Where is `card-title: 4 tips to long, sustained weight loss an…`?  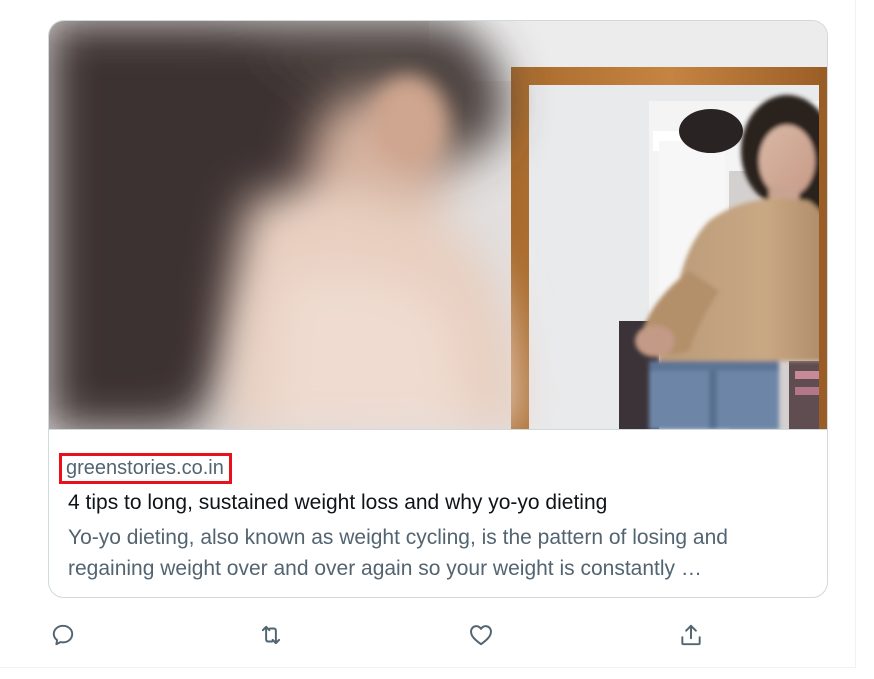
card-title: 4 tips to long, sustained weight loss an… is located at coordinates (440, 503).